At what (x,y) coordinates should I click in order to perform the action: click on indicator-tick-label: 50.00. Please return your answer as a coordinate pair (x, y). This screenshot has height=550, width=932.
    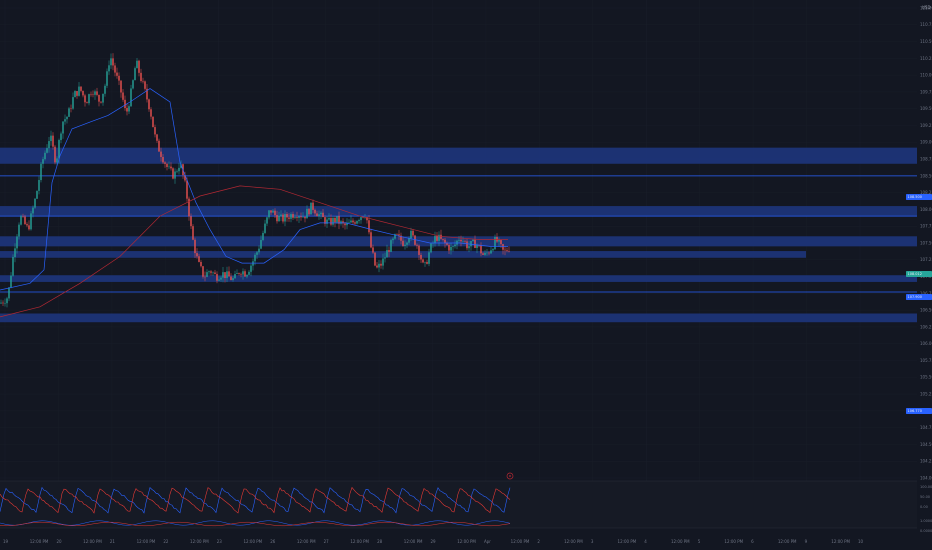
    Looking at the image, I should click on (925, 497).